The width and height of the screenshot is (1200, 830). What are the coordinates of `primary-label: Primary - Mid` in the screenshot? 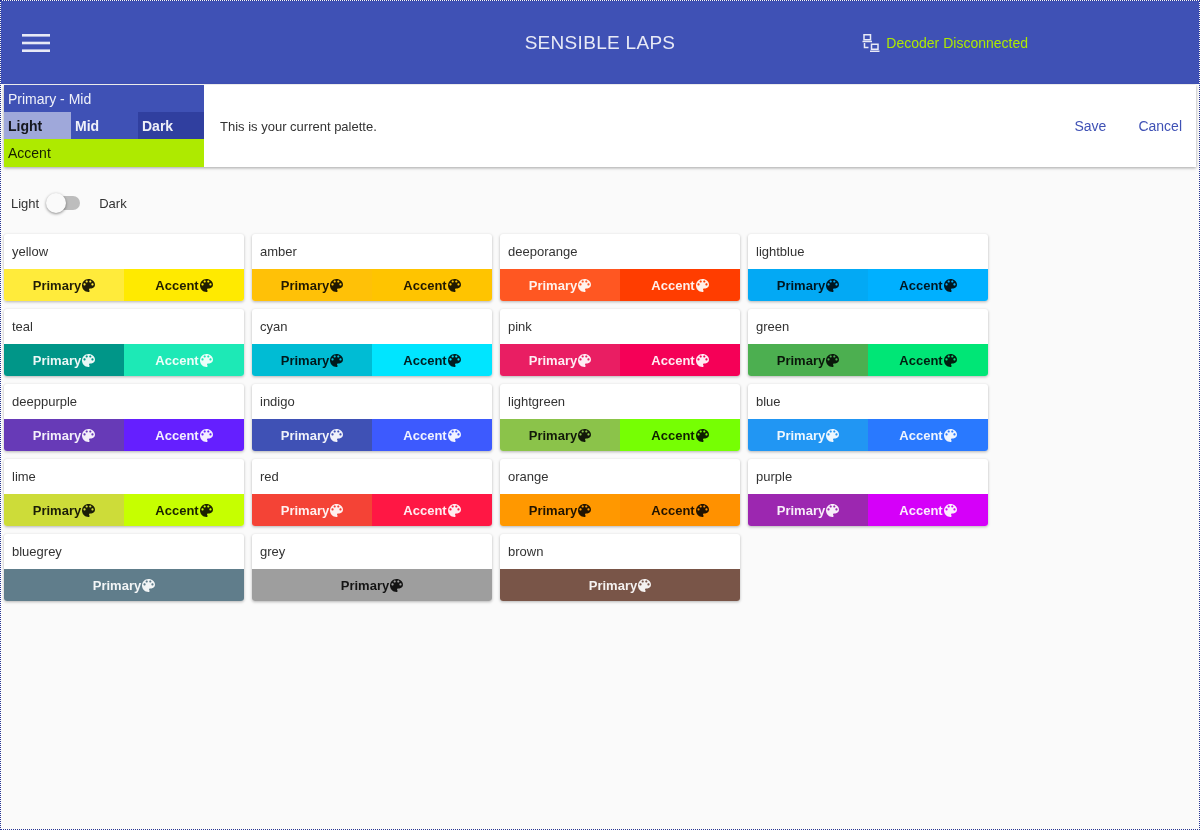 It's located at (104, 98).